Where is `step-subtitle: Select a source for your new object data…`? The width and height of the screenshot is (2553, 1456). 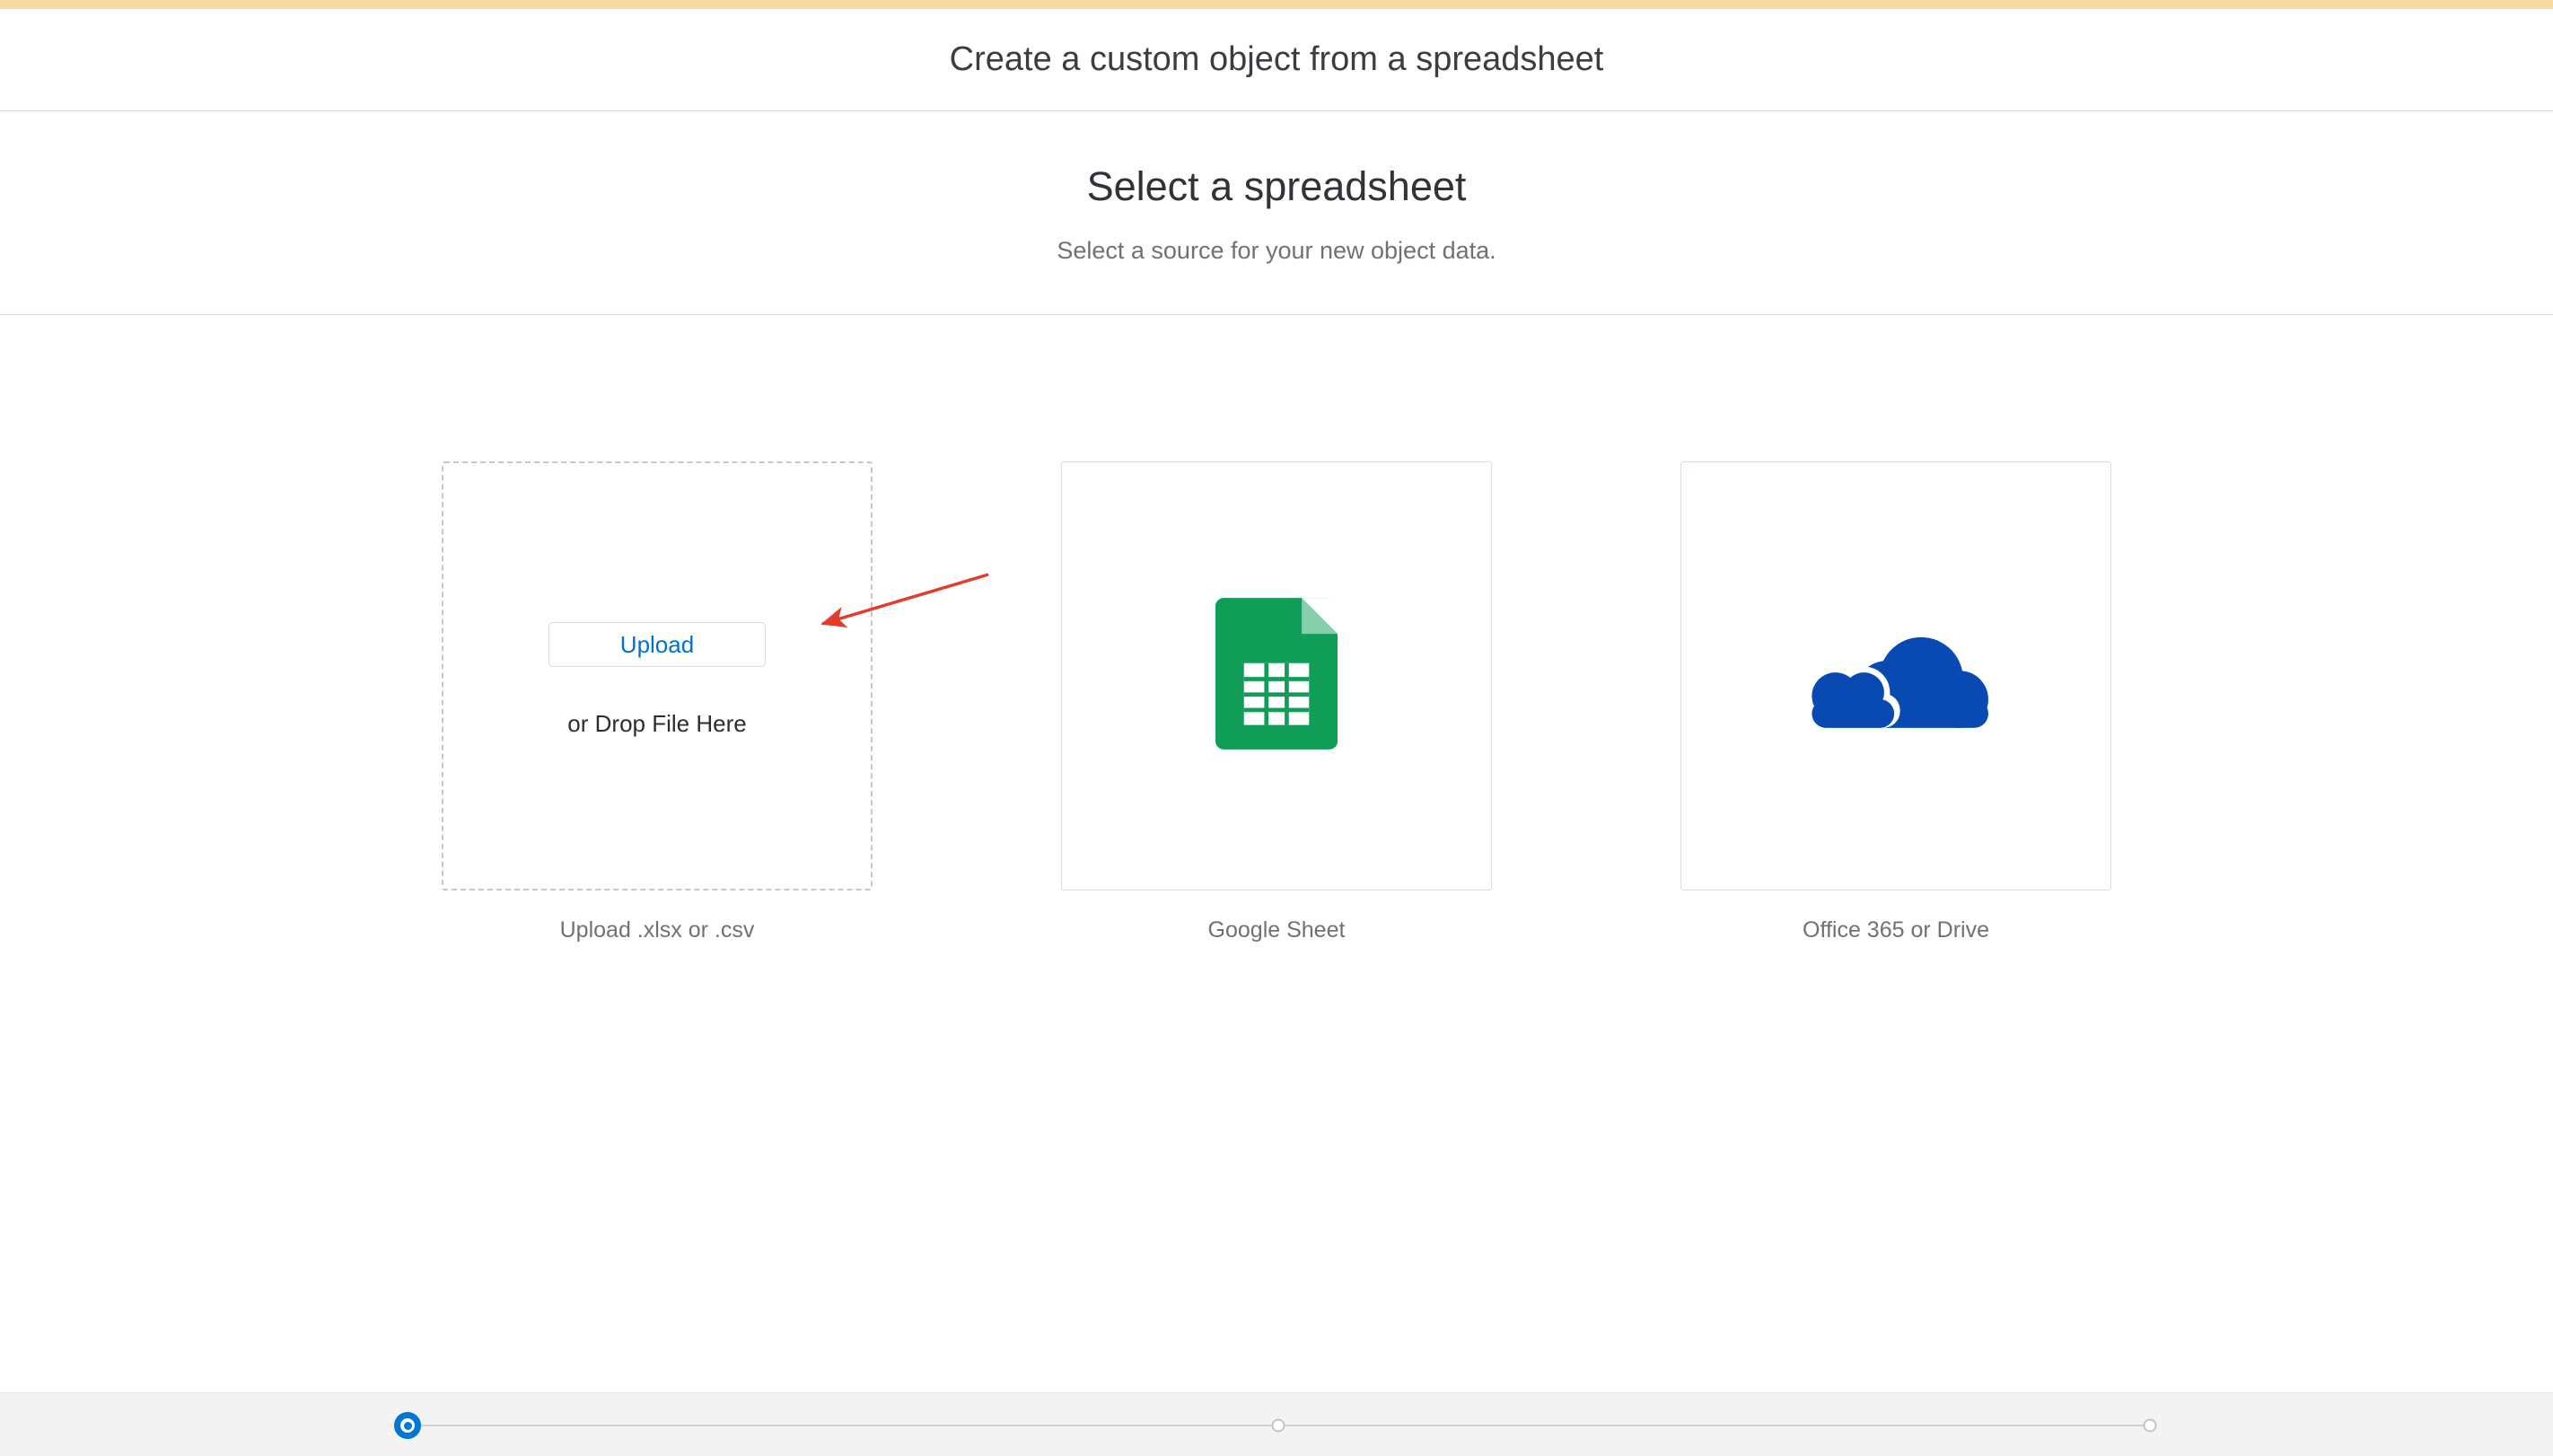
step-subtitle: Select a source for your new object data… is located at coordinates (1277, 250).